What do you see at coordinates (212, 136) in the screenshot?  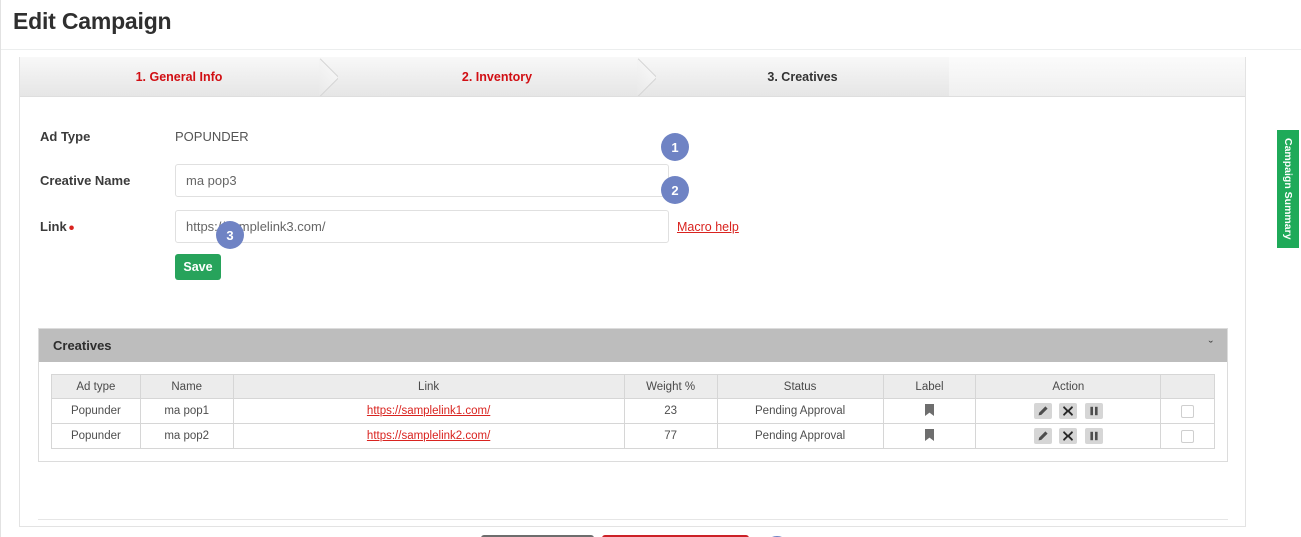 I see `ad-type-value: POPUNDER` at bounding box center [212, 136].